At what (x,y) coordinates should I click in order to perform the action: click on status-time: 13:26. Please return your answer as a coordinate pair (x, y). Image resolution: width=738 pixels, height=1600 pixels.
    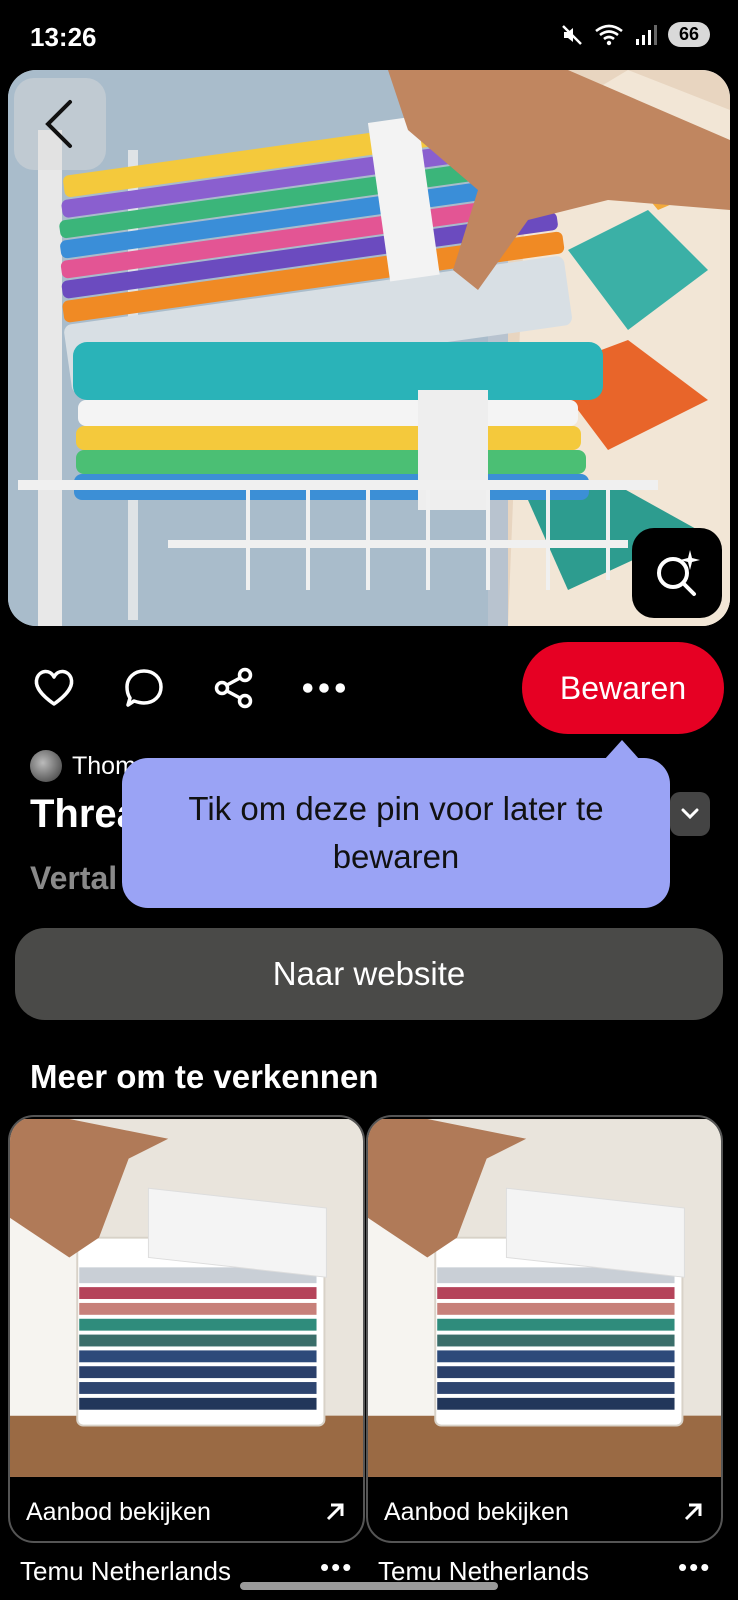
    Looking at the image, I should click on (63, 37).